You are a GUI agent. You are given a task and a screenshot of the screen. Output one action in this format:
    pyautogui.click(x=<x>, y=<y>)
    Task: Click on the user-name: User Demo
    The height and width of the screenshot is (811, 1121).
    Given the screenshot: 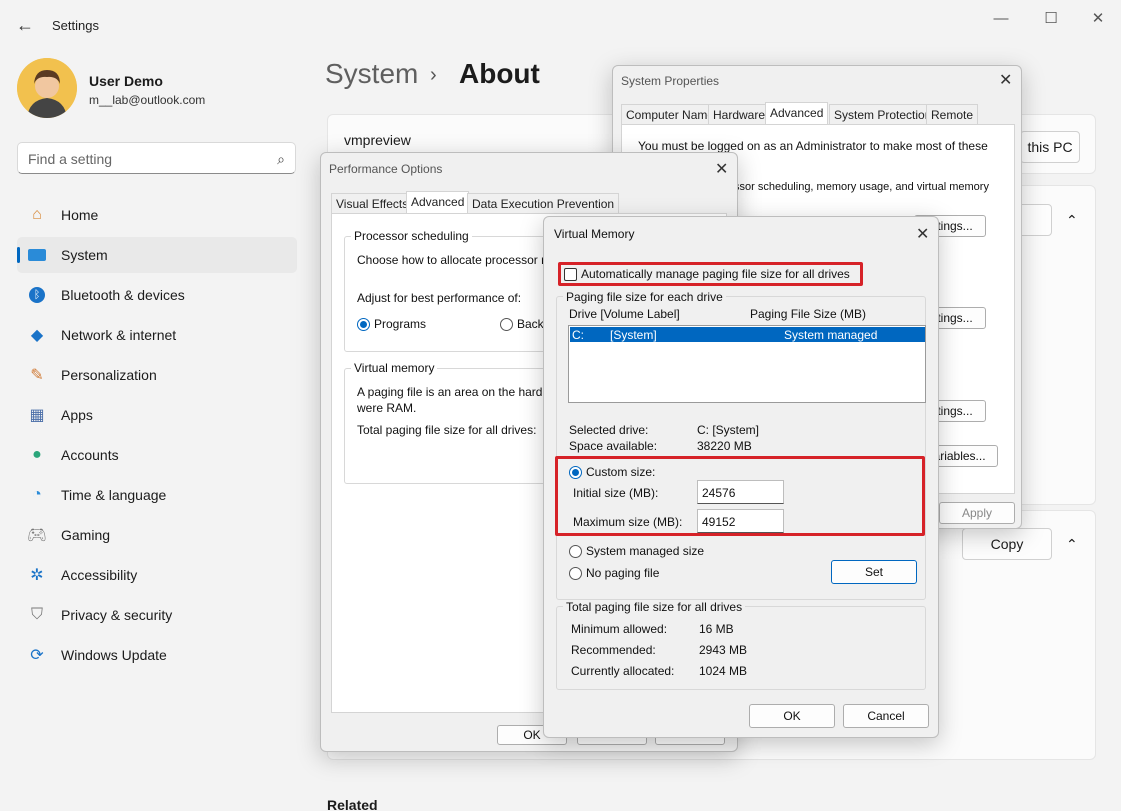 What is the action you would take?
    pyautogui.click(x=126, y=81)
    